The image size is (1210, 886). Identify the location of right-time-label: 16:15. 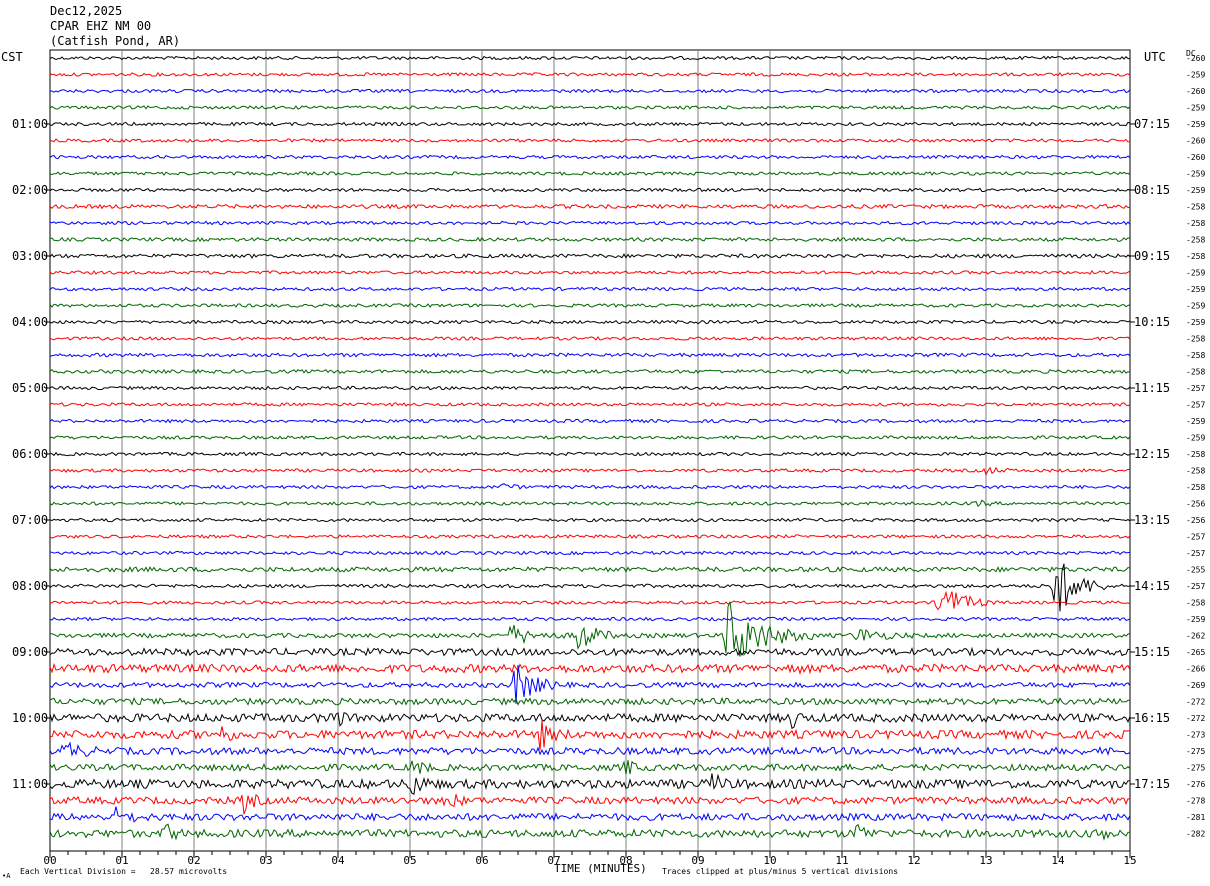
(1152, 718).